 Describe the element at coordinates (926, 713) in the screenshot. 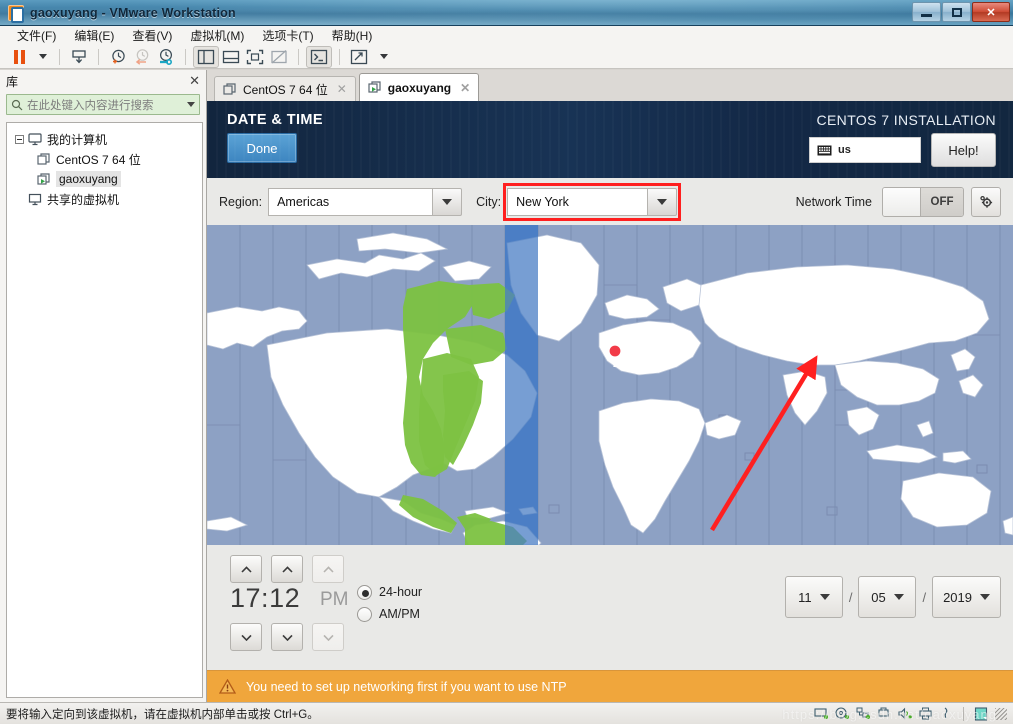

I see `status-printer-icon` at that location.